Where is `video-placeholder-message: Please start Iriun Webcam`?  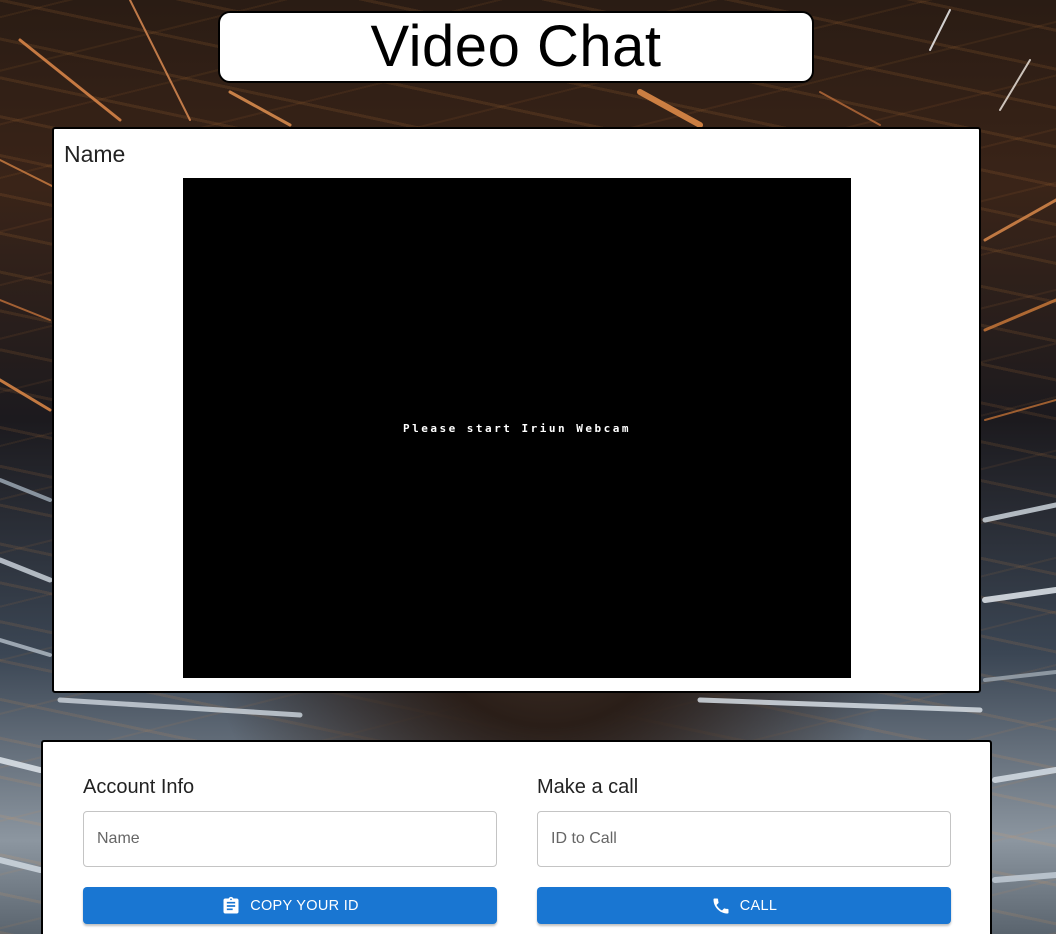 video-placeholder-message: Please start Iriun Webcam is located at coordinates (517, 428).